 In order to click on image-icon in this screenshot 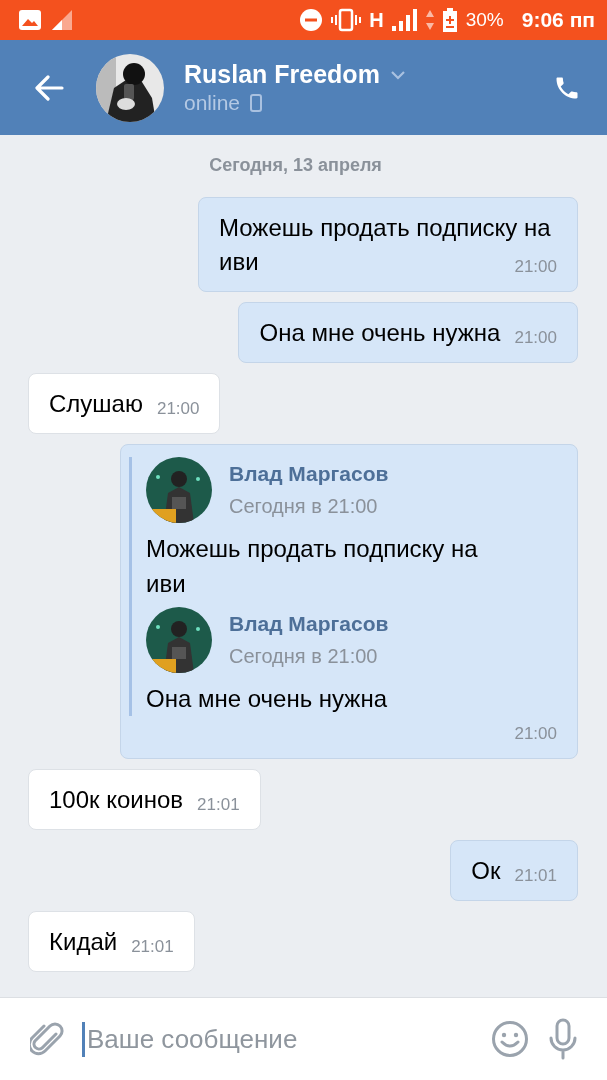, I will do `click(30, 20)`.